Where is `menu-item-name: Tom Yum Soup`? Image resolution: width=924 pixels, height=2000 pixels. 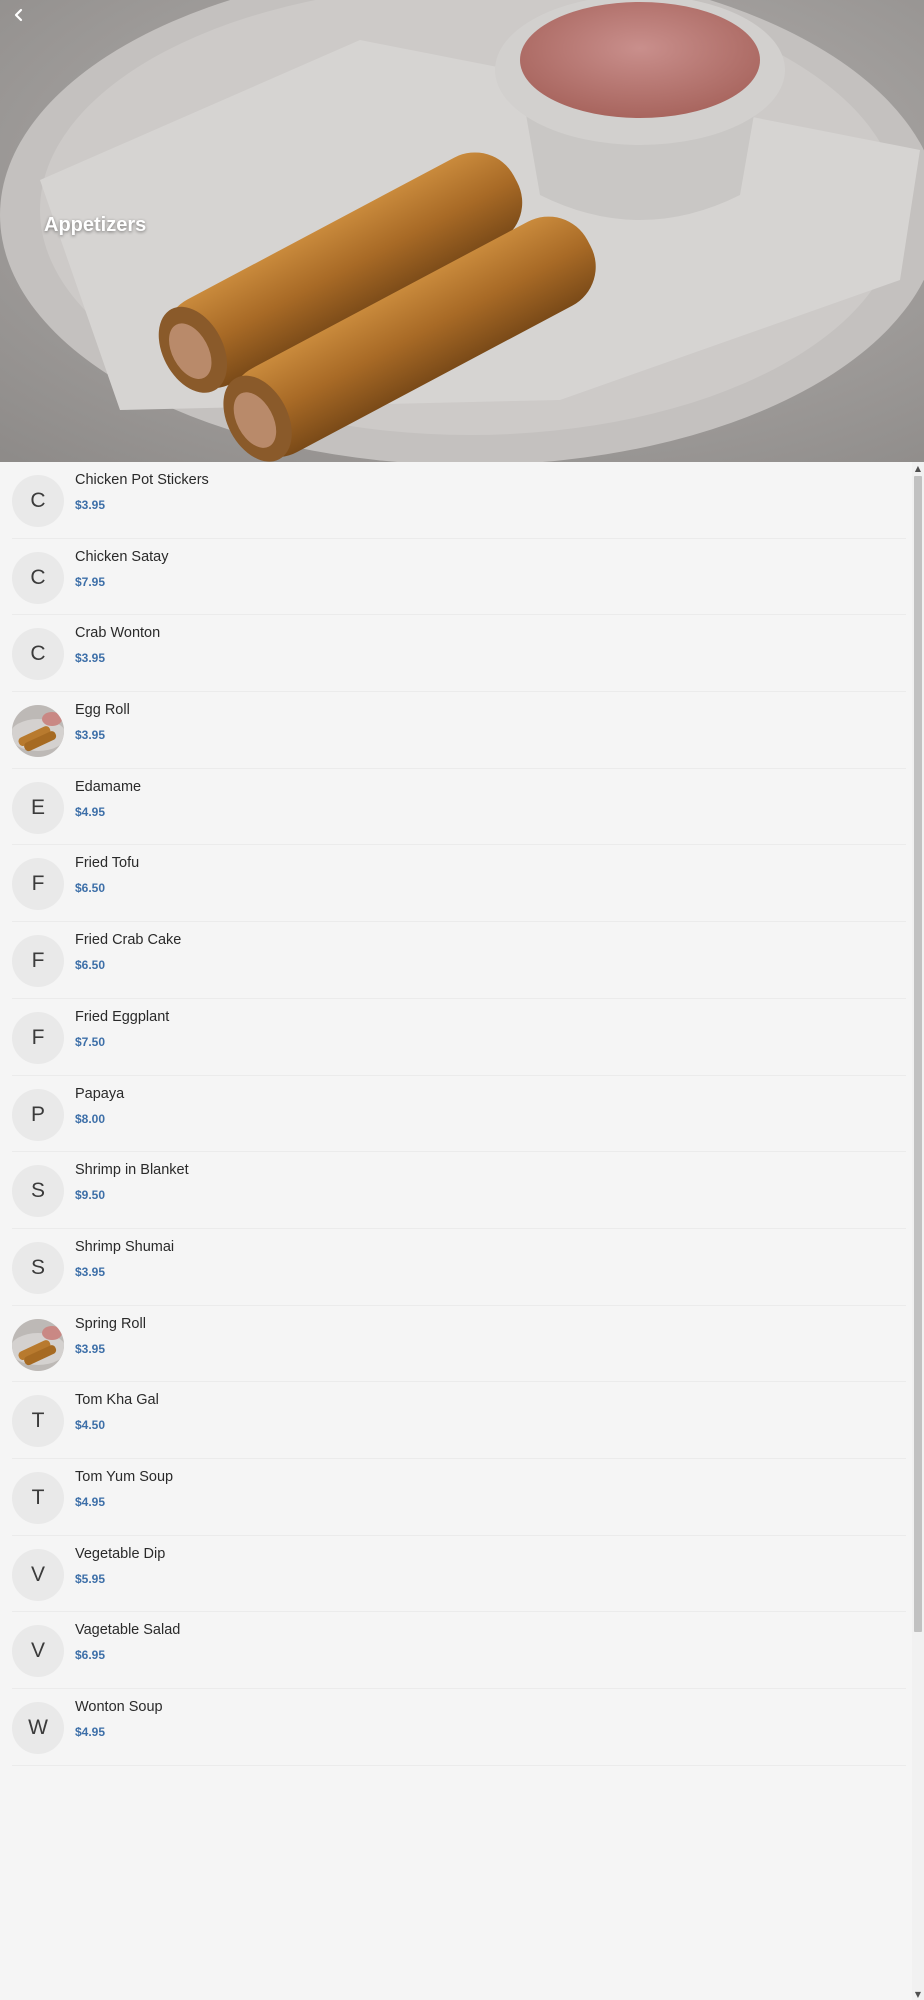
menu-item-name: Tom Yum Soup is located at coordinates (124, 1476).